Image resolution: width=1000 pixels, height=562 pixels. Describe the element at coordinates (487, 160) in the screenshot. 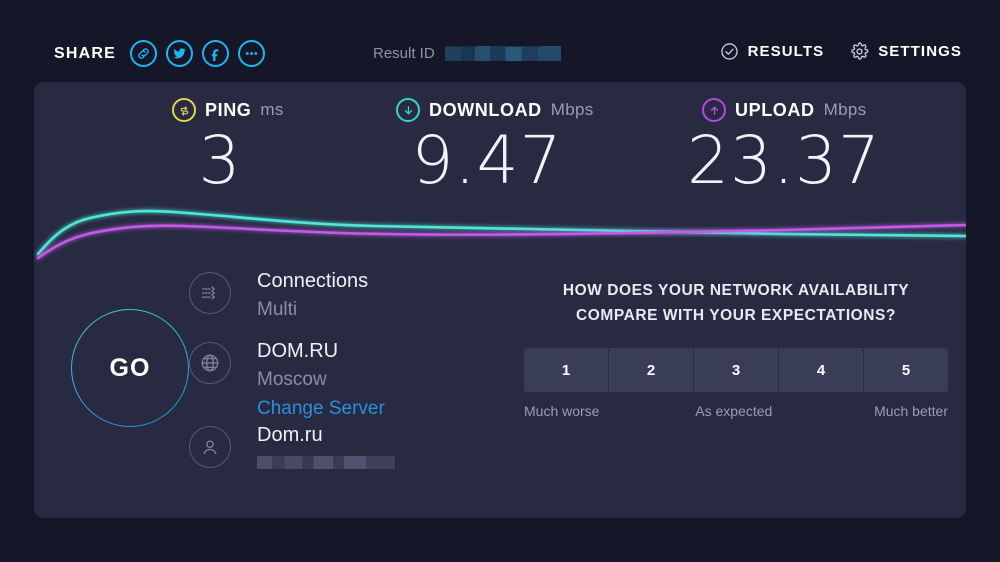

I see `metric-download-value: 9.47` at that location.